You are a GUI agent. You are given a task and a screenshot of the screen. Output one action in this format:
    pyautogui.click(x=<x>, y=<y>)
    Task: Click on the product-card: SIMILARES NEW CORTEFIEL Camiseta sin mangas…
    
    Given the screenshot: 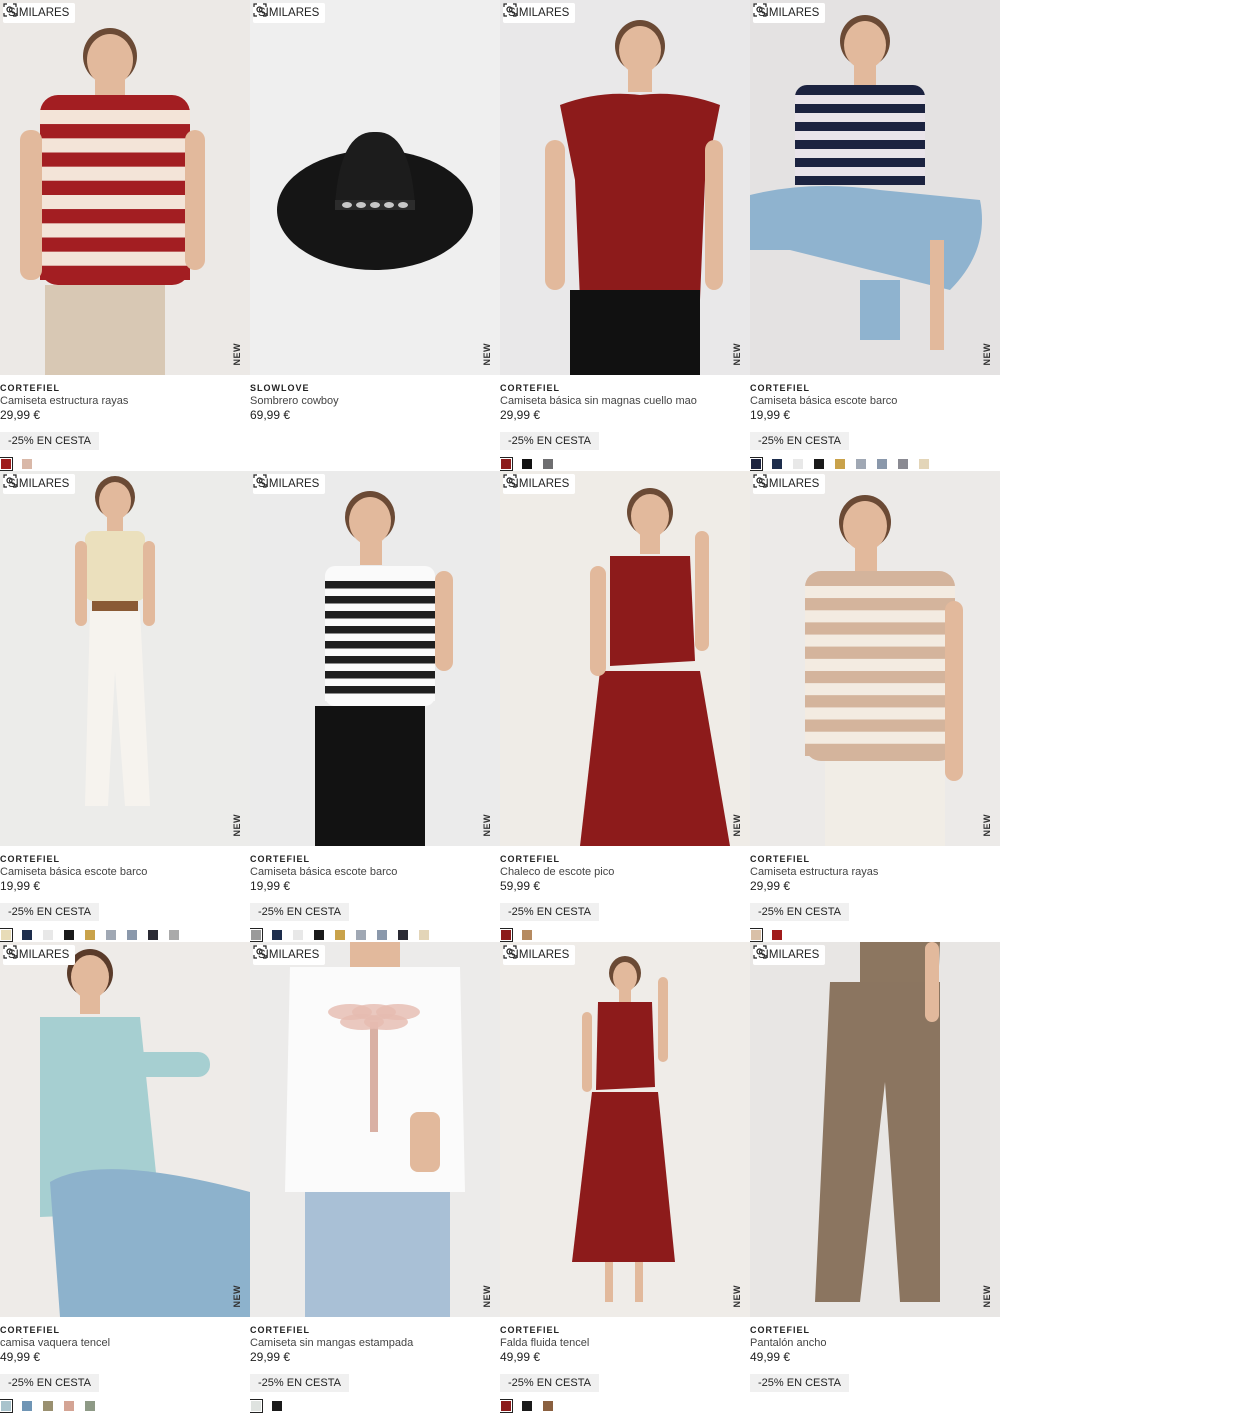 What is the action you would take?
    pyautogui.click(x=375, y=1177)
    